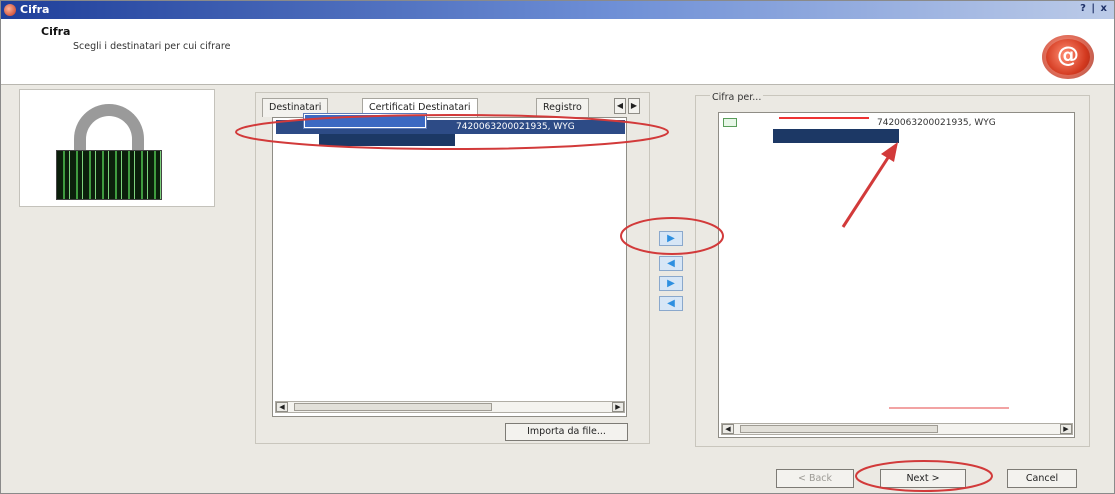 This screenshot has width=1115, height=494. Describe the element at coordinates (117, 148) in the screenshot. I see `lock-image-panel` at that location.